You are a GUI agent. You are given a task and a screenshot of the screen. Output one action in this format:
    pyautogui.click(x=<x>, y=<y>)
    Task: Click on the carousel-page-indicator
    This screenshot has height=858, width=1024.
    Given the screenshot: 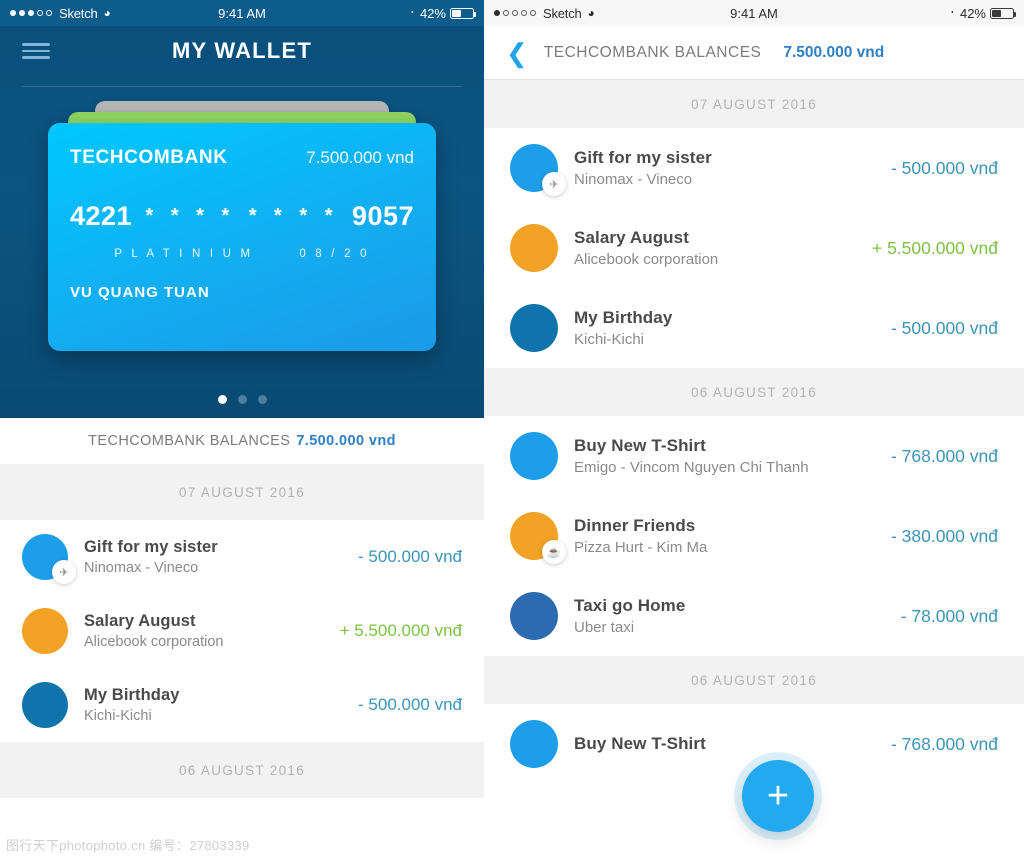 What is the action you would take?
    pyautogui.click(x=242, y=399)
    